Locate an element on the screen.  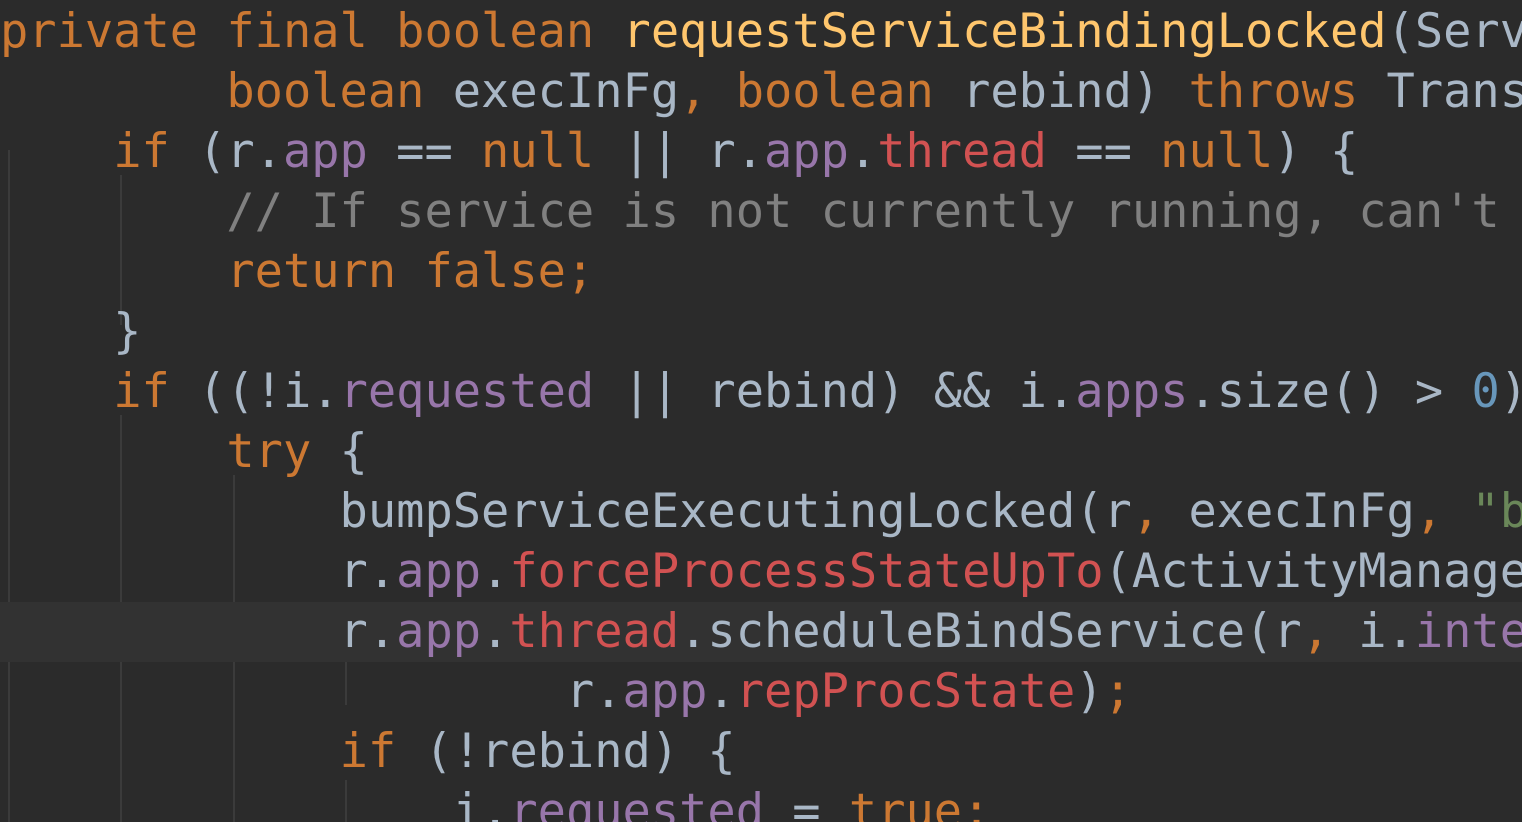
code-line: if (!rebind) { is located at coordinates (368, 752).